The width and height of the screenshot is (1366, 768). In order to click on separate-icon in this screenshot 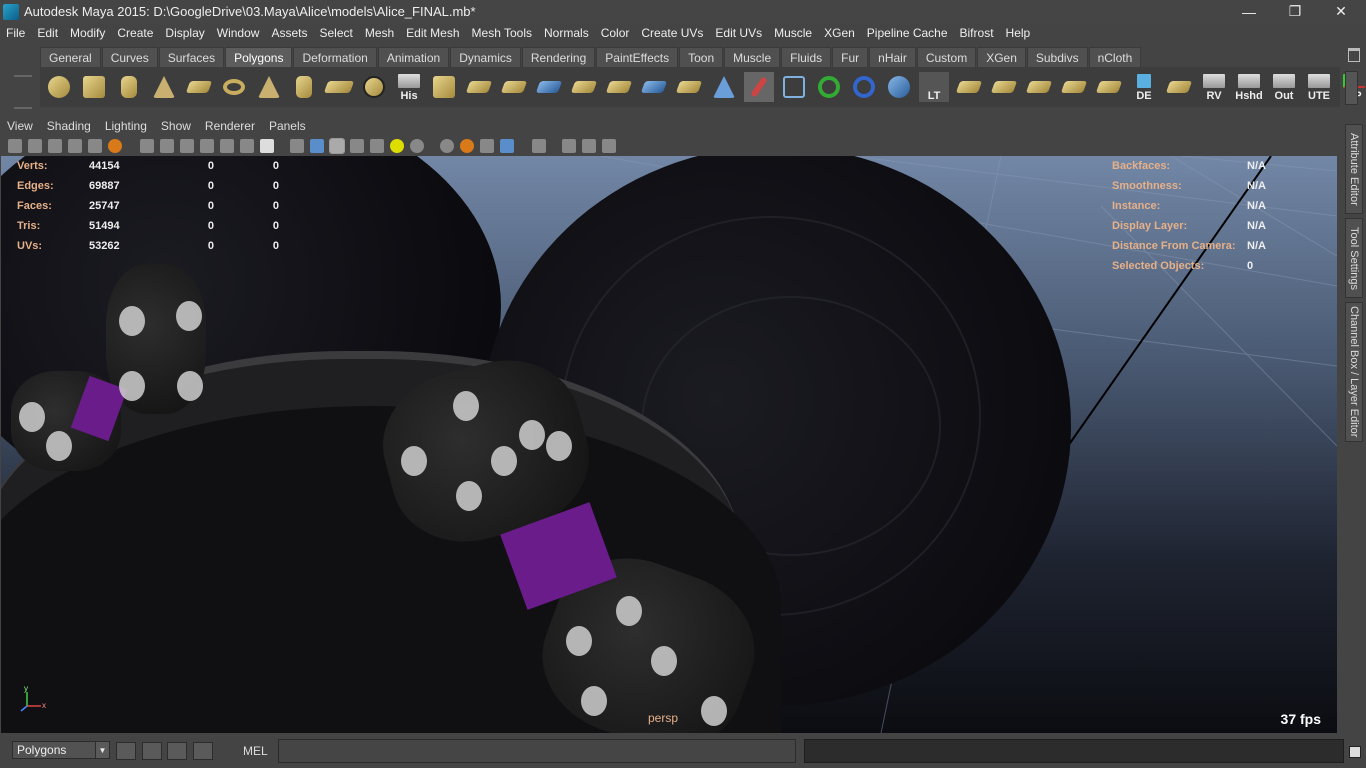, I will do `click(479, 87)`.